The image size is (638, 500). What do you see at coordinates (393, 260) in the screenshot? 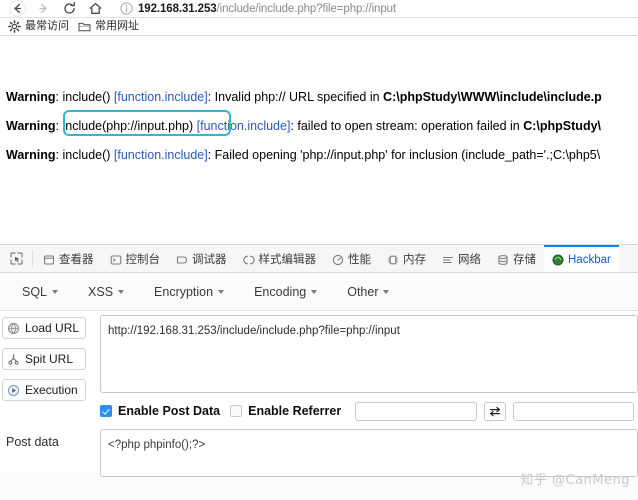
I see `memory-icon` at bounding box center [393, 260].